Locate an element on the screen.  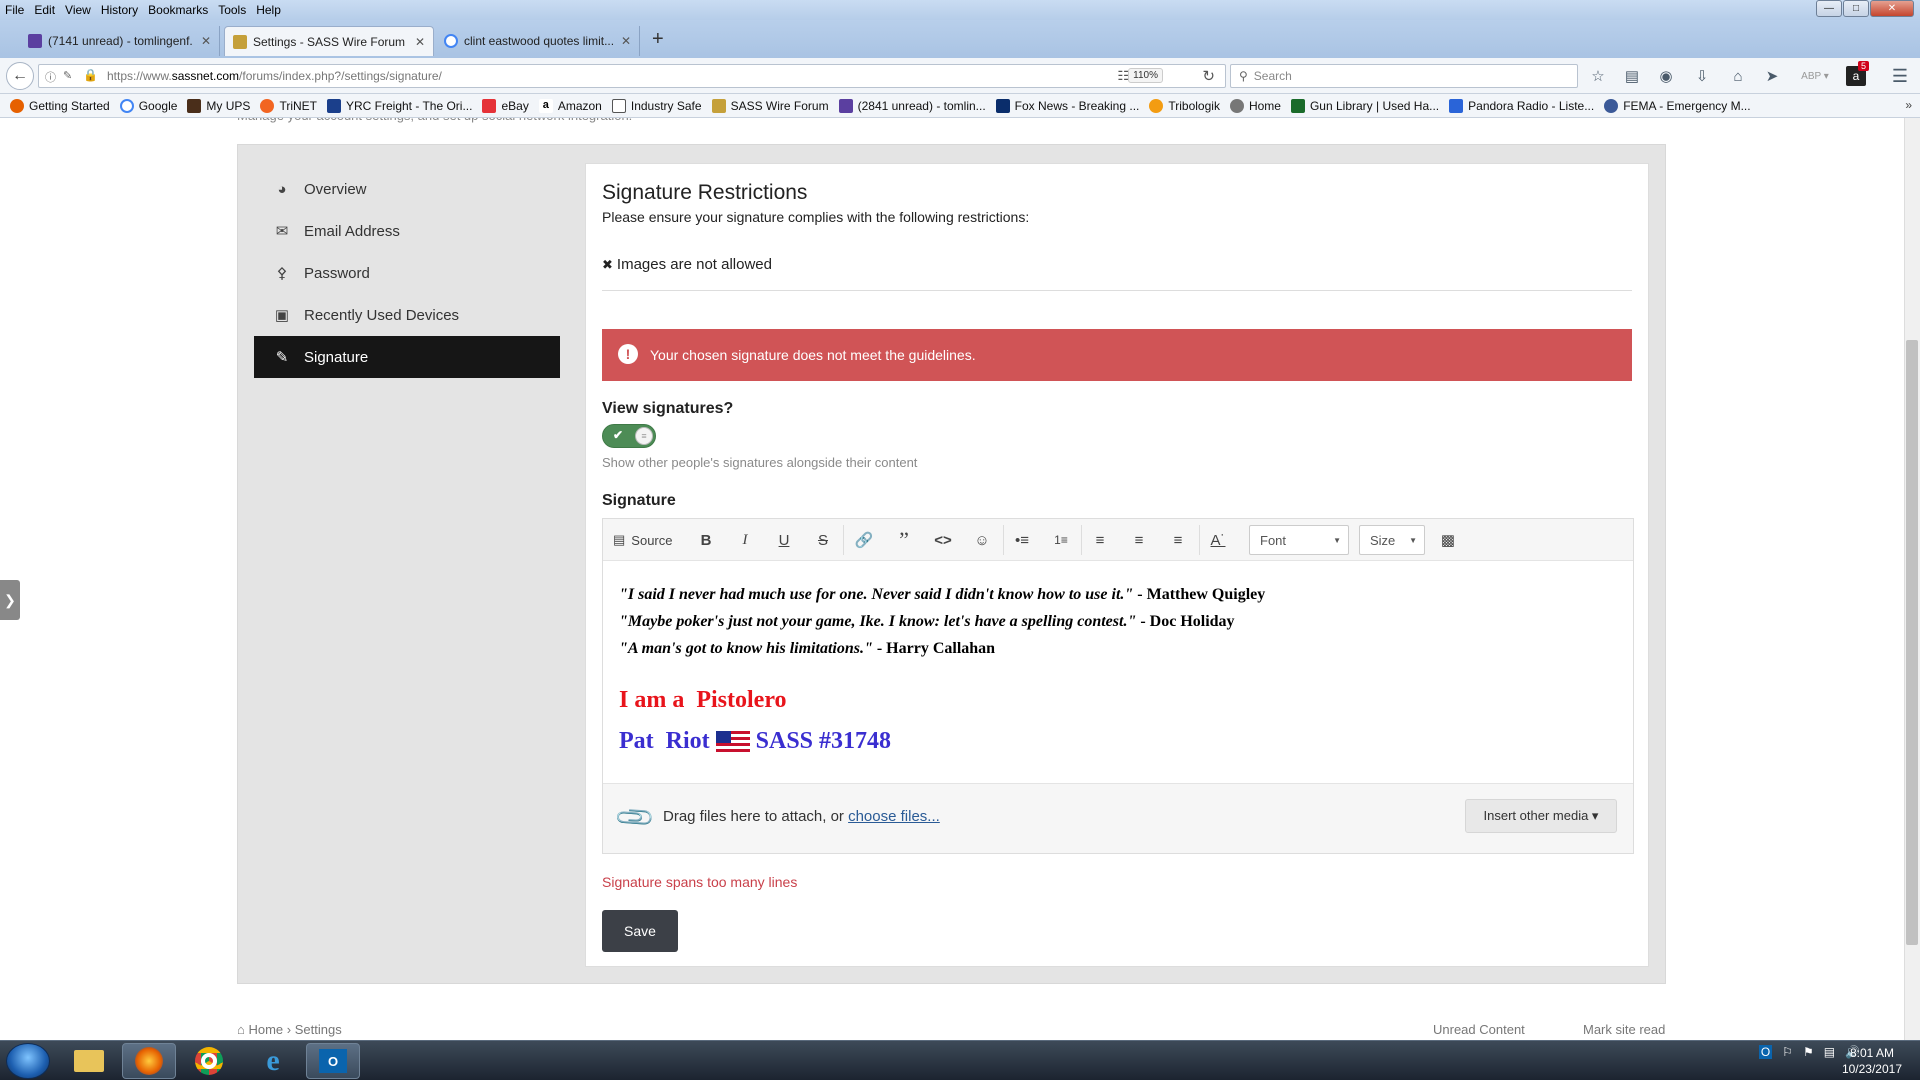
quote-icon: ” is located at coordinates (904, 540).